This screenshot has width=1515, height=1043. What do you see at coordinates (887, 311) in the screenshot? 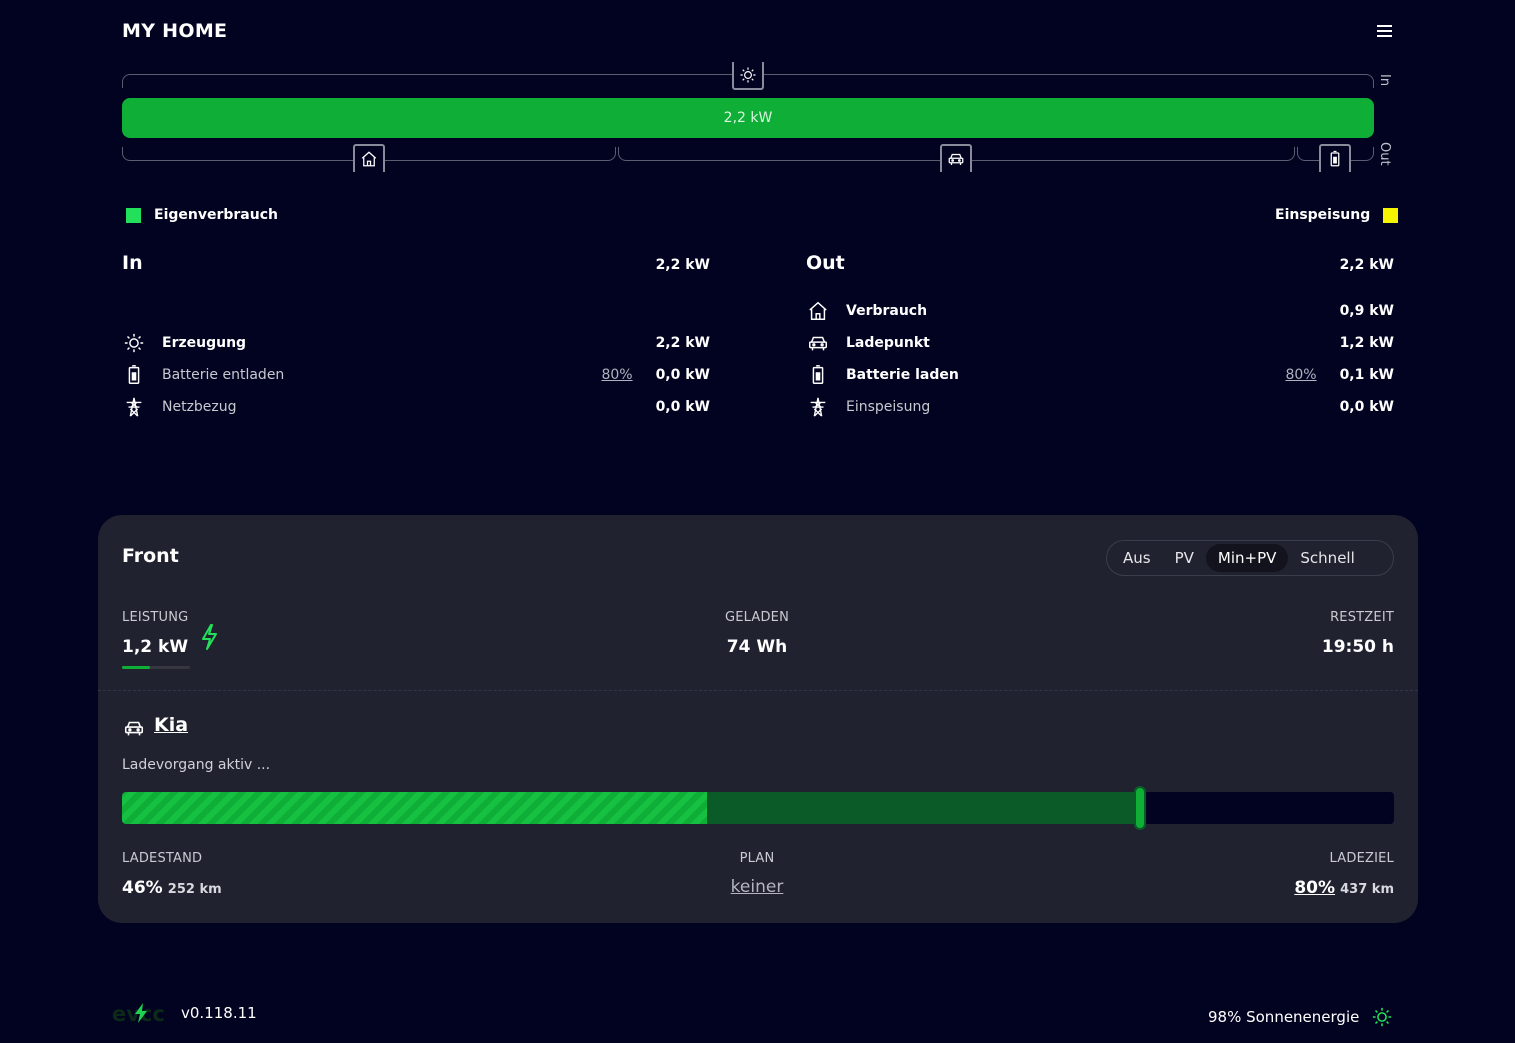
I see `row-label: Verbrauch` at bounding box center [887, 311].